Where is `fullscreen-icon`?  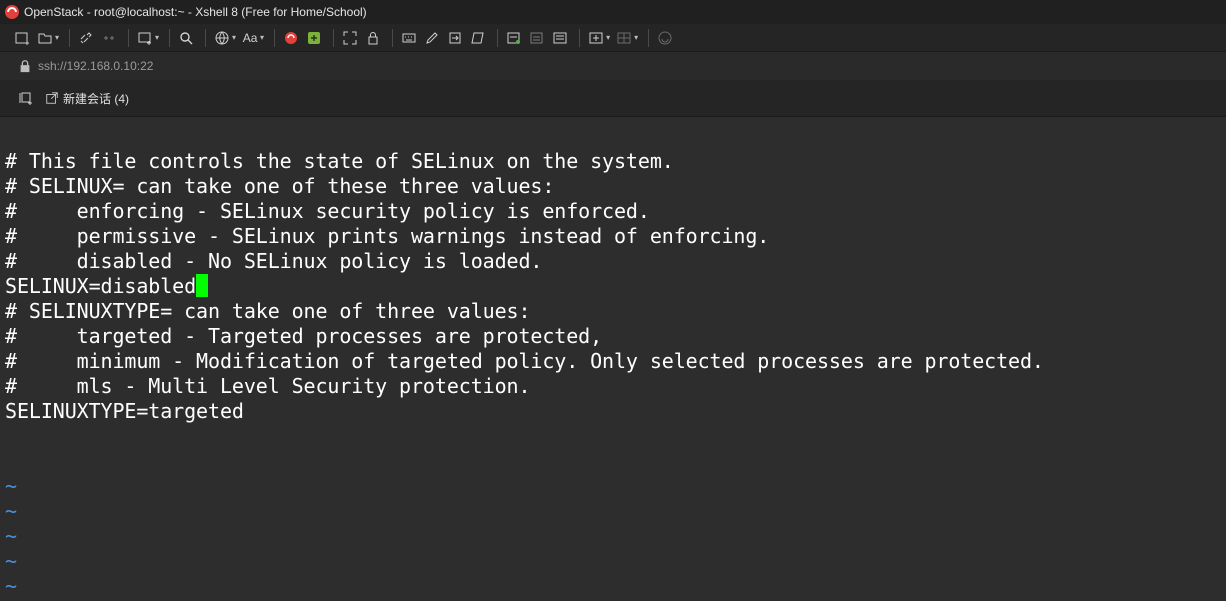
fullscreen-icon is located at coordinates (350, 38).